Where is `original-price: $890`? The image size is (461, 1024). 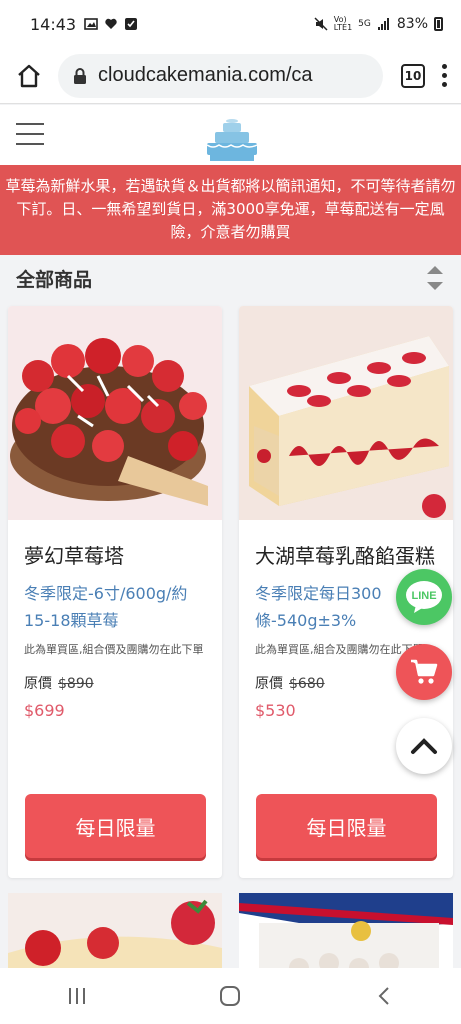
original-price: $890 is located at coordinates (76, 684).